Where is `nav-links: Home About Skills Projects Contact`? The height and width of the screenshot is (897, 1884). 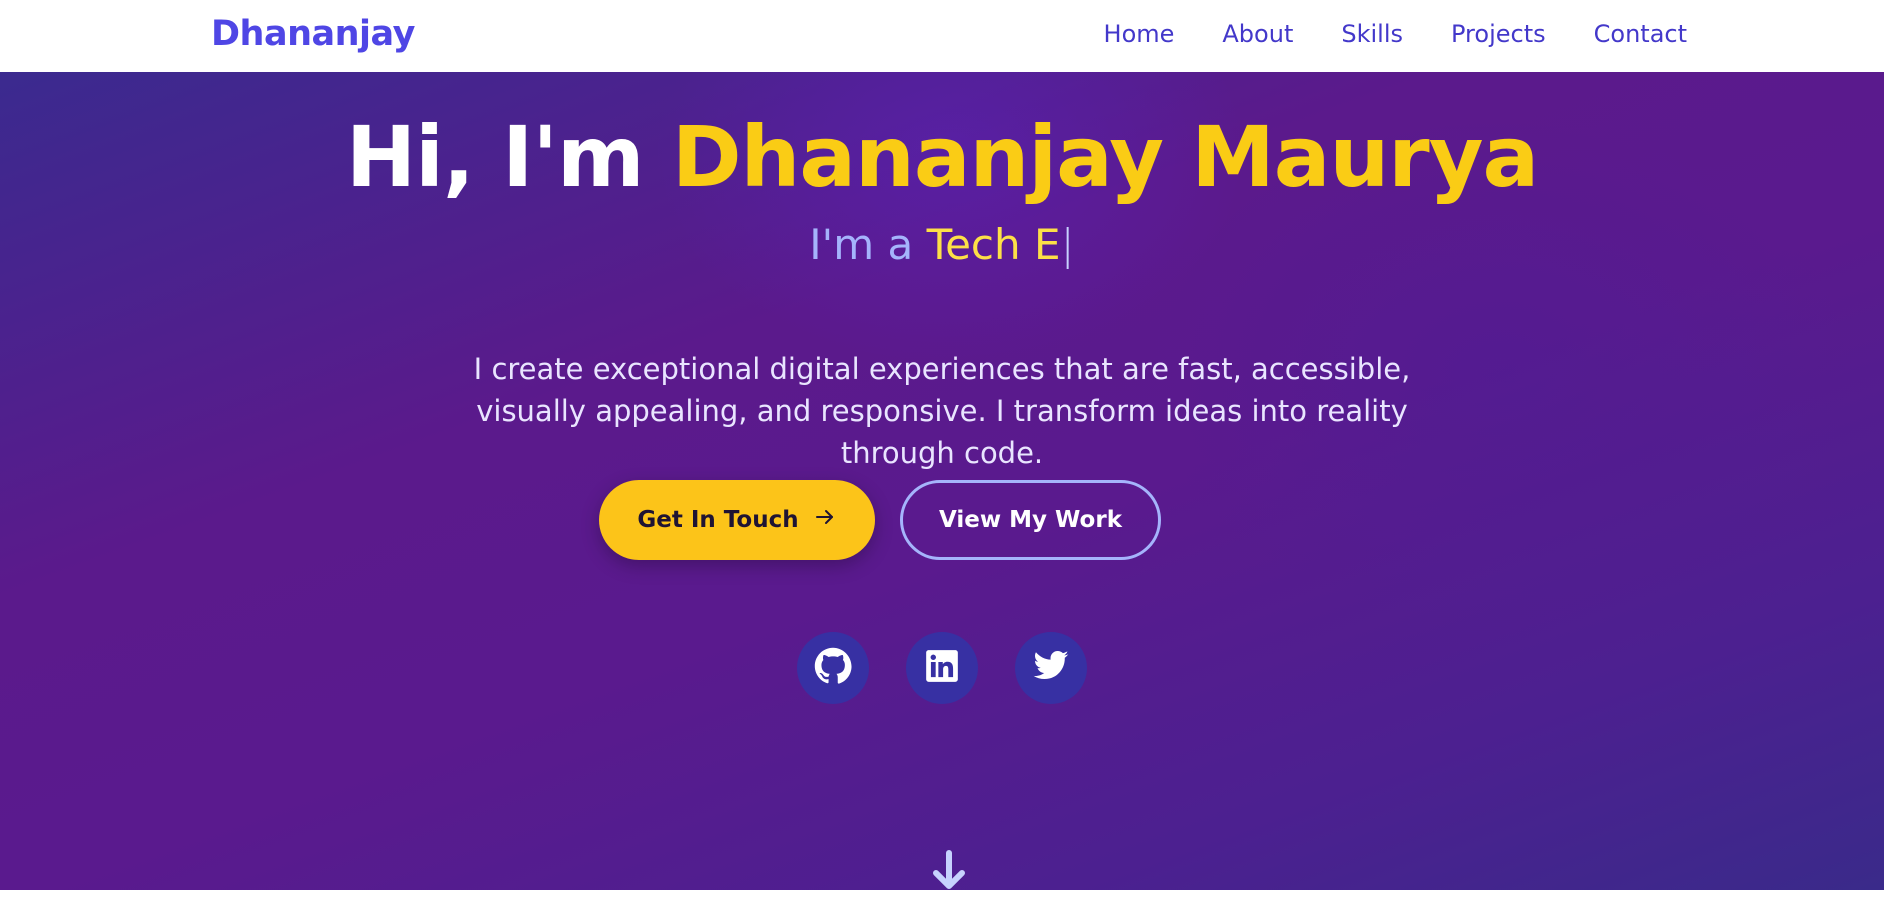
nav-links: Home About Skills Projects Contact is located at coordinates (1395, 34).